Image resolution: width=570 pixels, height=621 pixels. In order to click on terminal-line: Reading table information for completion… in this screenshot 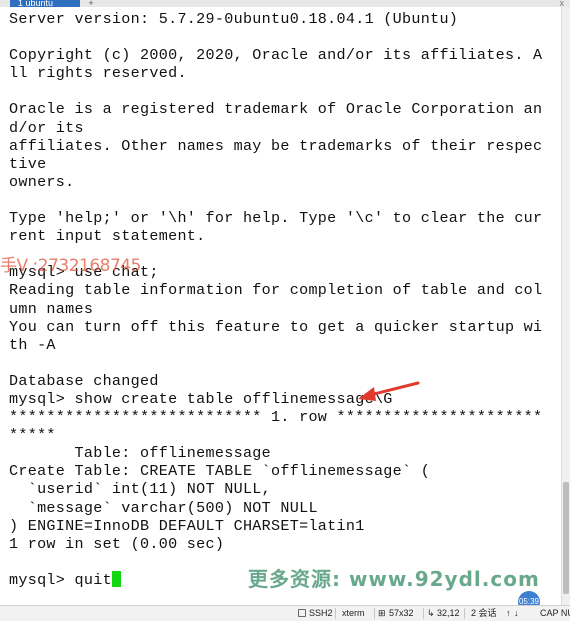, I will do `click(276, 290)`.